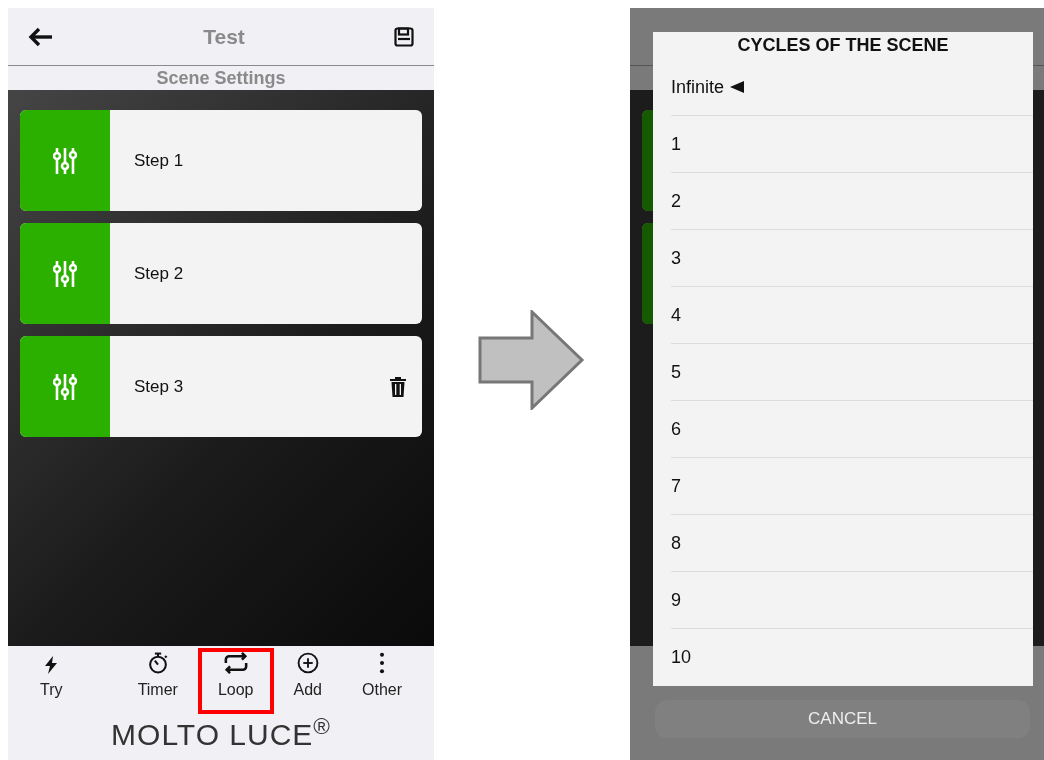  Describe the element at coordinates (852, 258) in the screenshot. I see `cycle-option: 3` at that location.